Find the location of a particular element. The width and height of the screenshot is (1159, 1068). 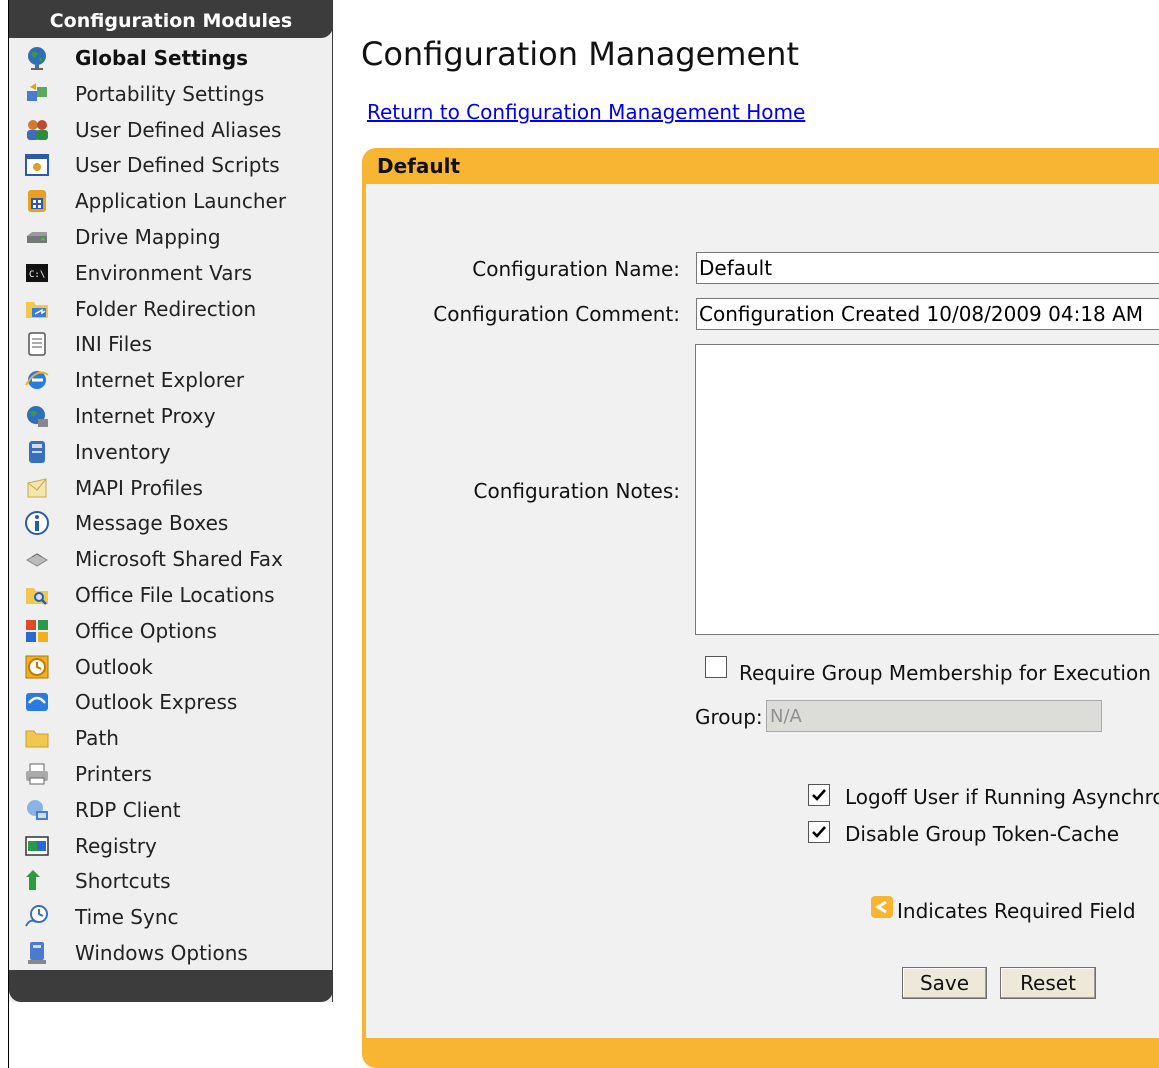

sidebar-item-printers: Printers is located at coordinates (171, 774).